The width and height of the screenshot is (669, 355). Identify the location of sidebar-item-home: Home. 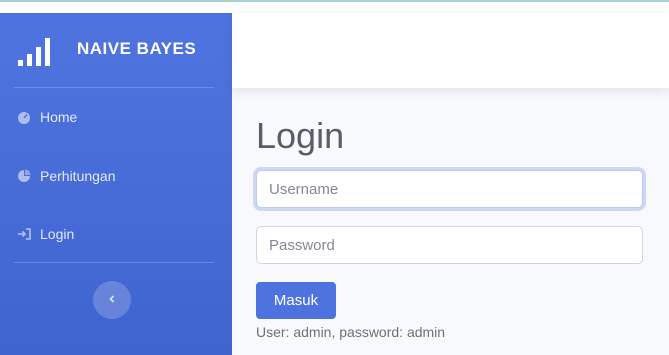
(46, 117).